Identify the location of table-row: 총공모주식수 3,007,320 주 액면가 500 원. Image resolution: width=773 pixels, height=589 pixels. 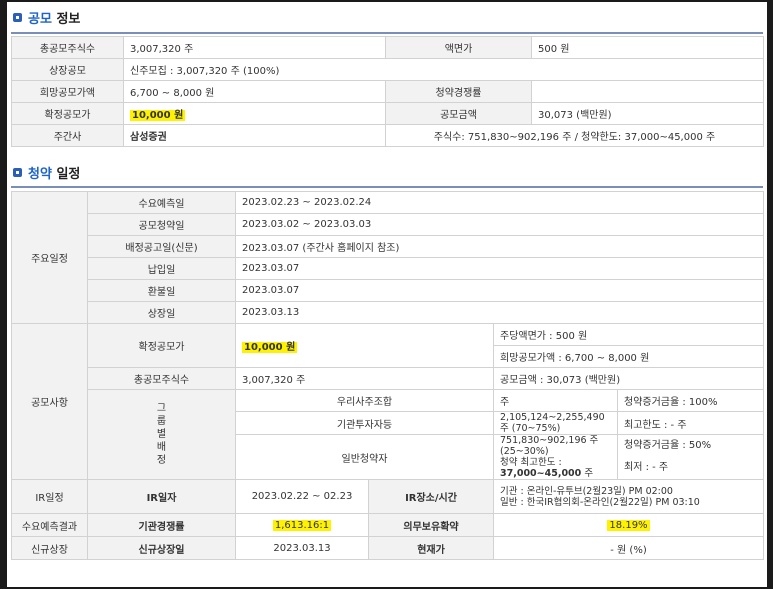
(387, 47).